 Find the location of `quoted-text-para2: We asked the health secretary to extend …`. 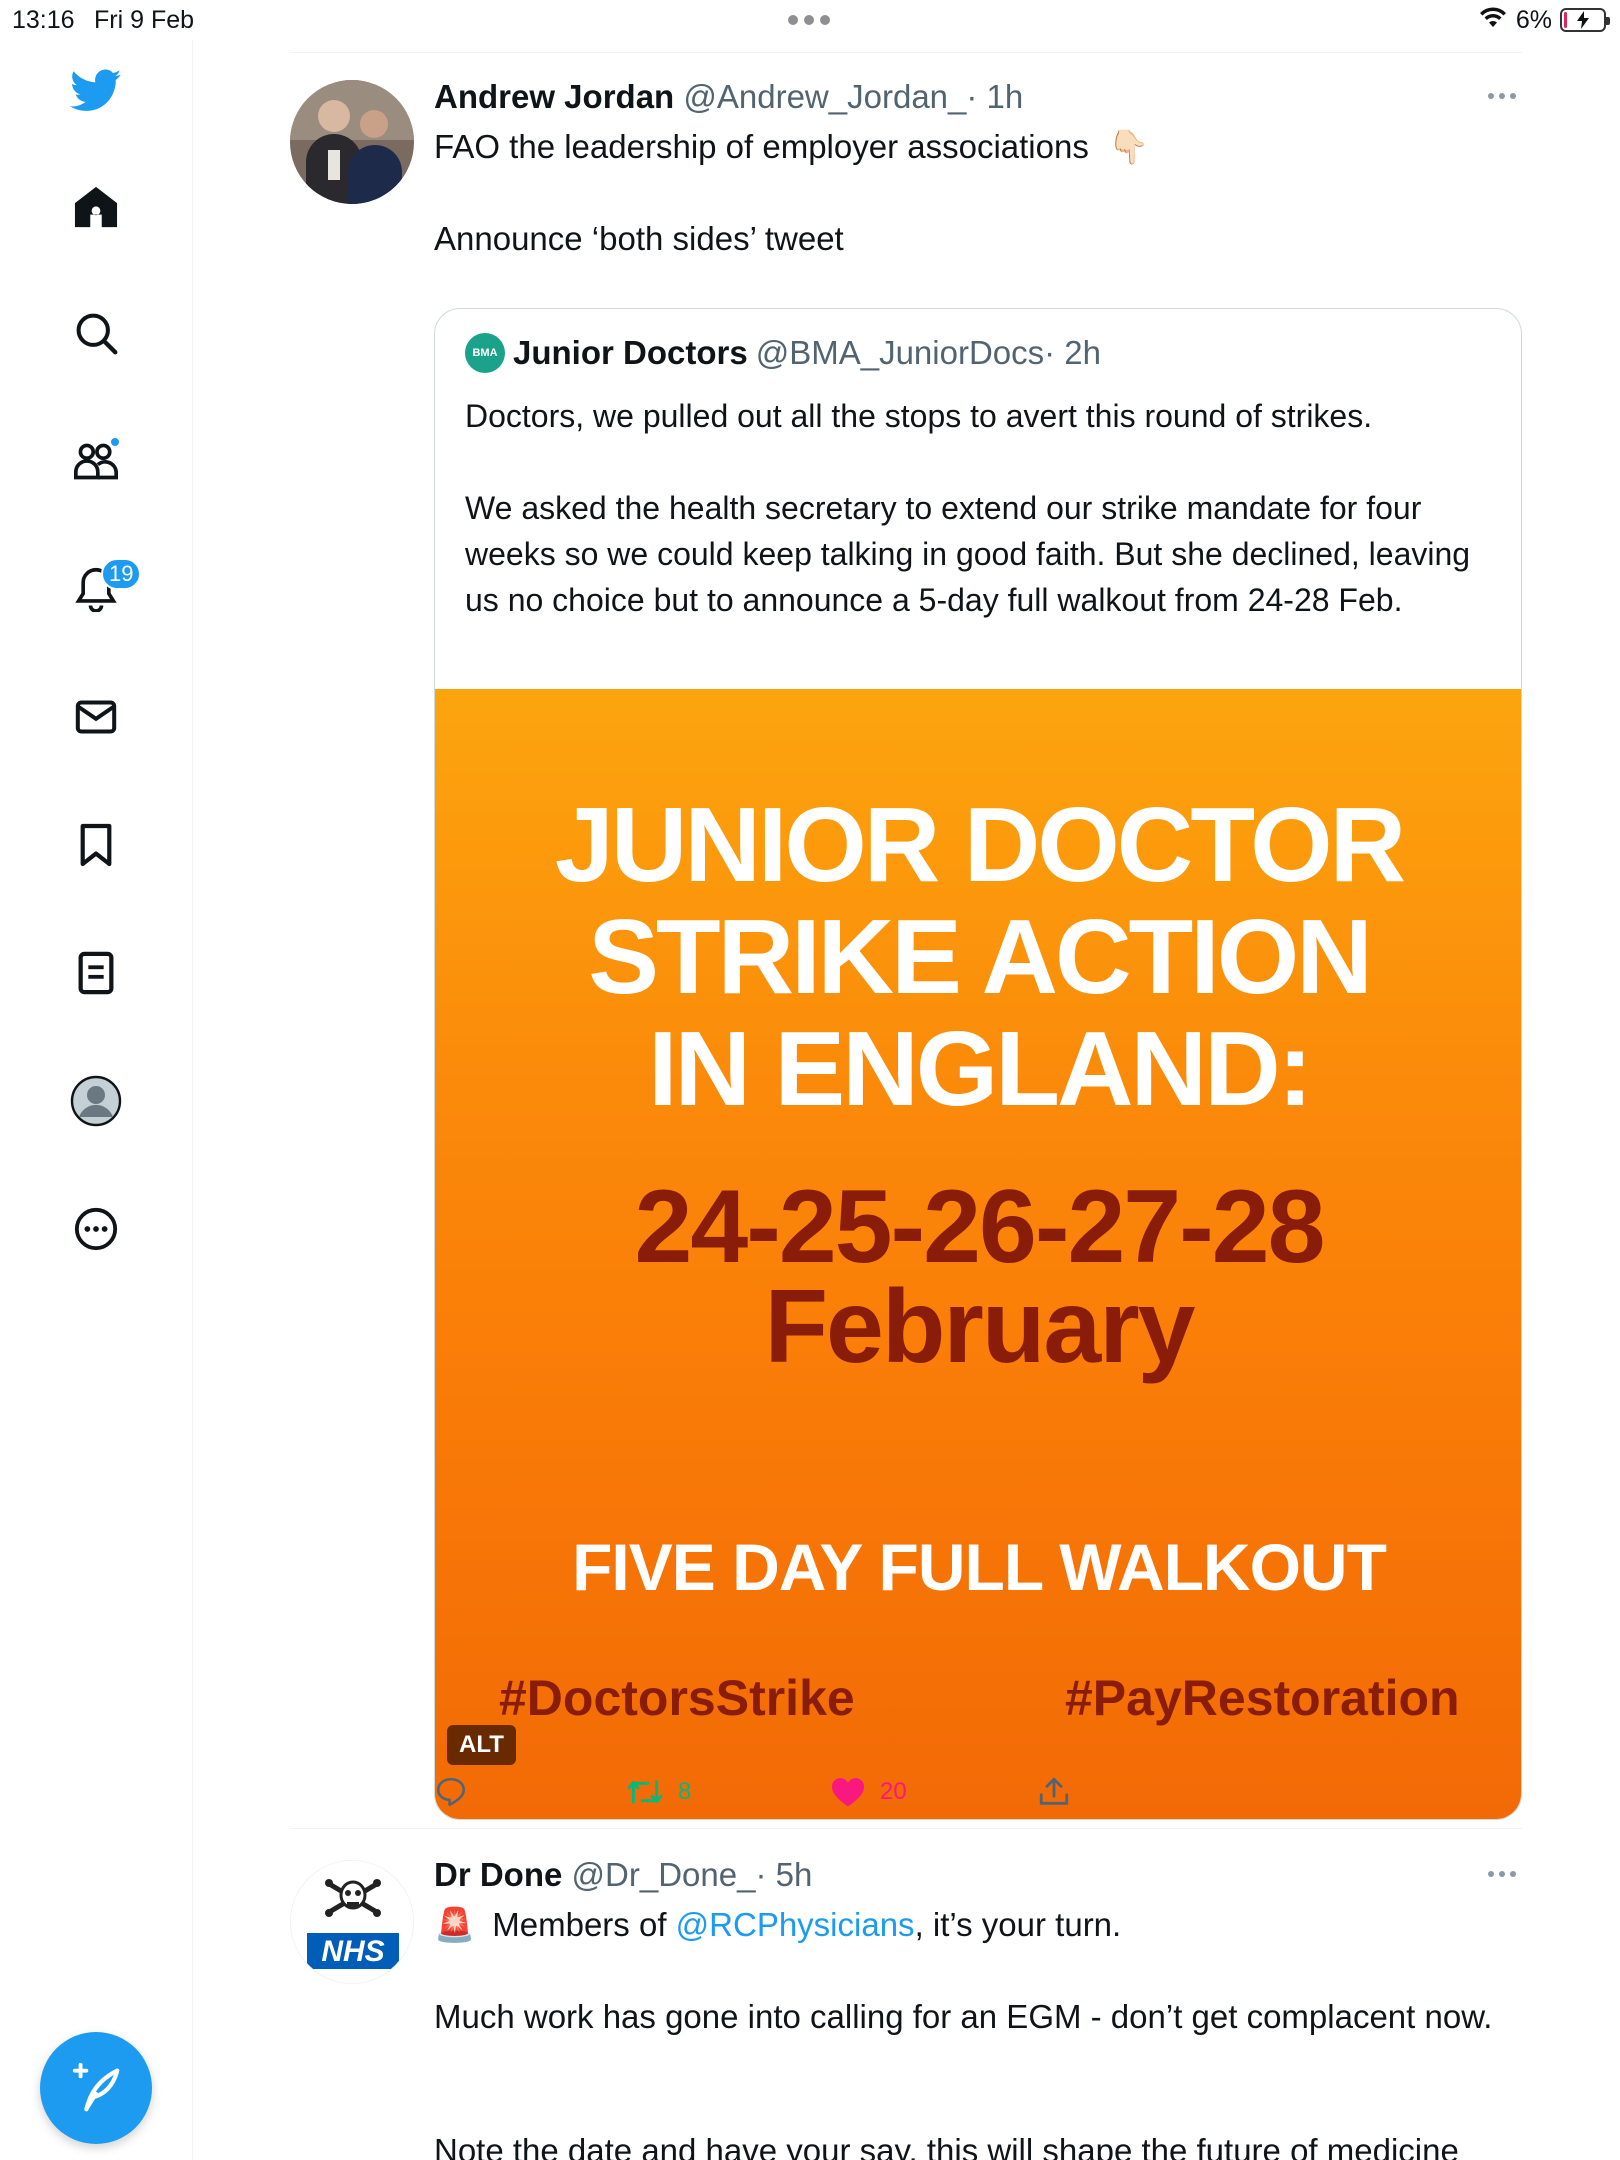

quoted-text-para2: We asked the health secretary to extend … is located at coordinates (968, 554).